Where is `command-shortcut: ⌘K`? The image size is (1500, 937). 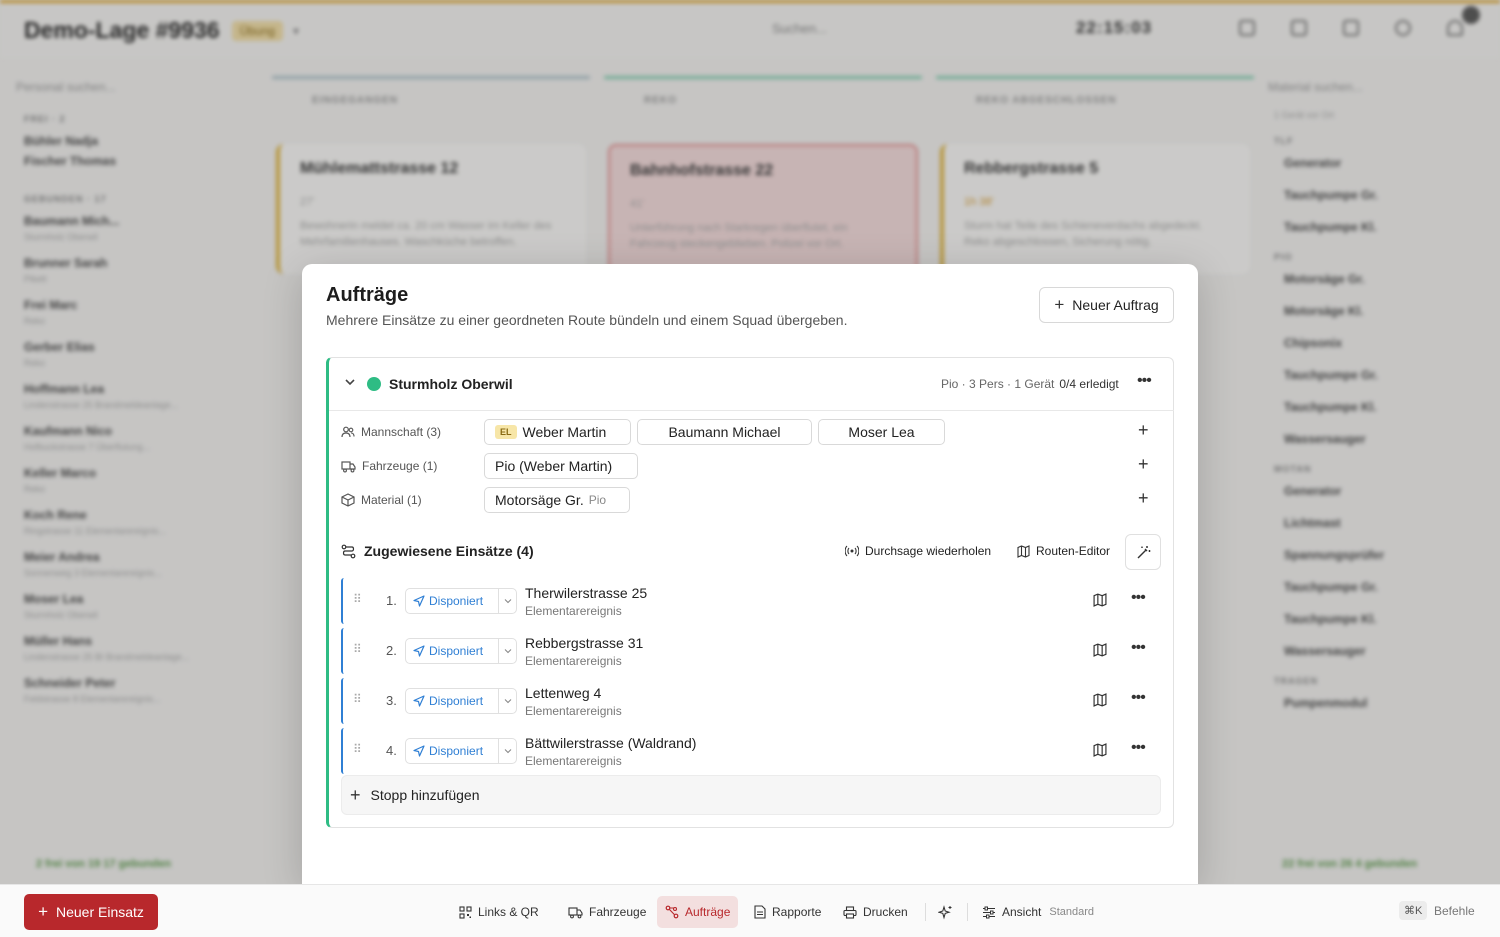 command-shortcut: ⌘K is located at coordinates (1413, 910).